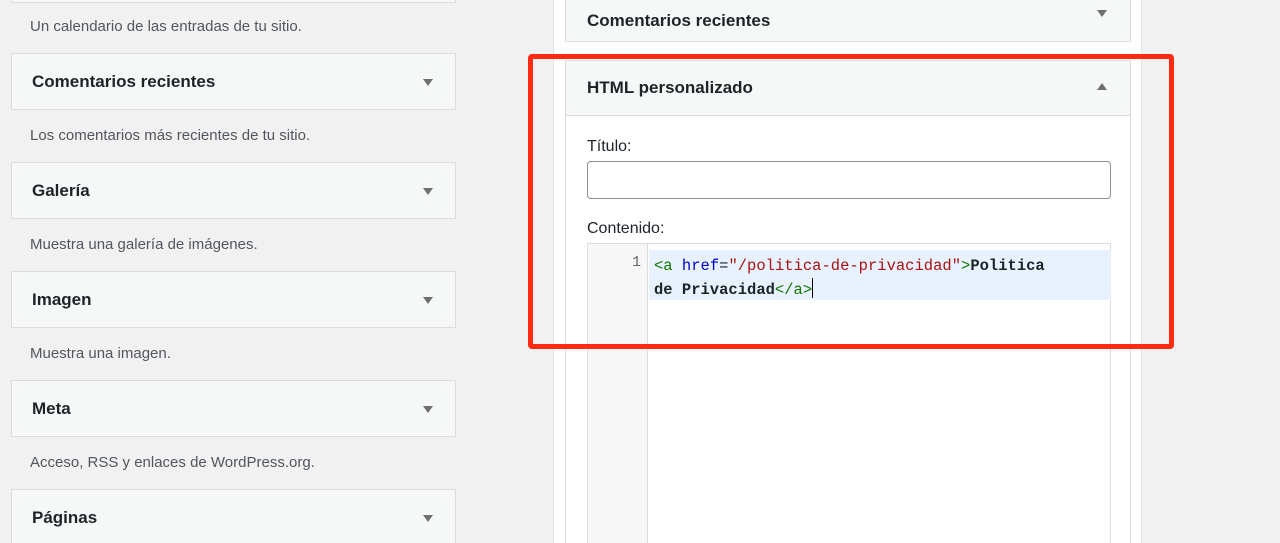 The width and height of the screenshot is (1280, 543). Describe the element at coordinates (636, 262) in the screenshot. I see `line-number: 1` at that location.